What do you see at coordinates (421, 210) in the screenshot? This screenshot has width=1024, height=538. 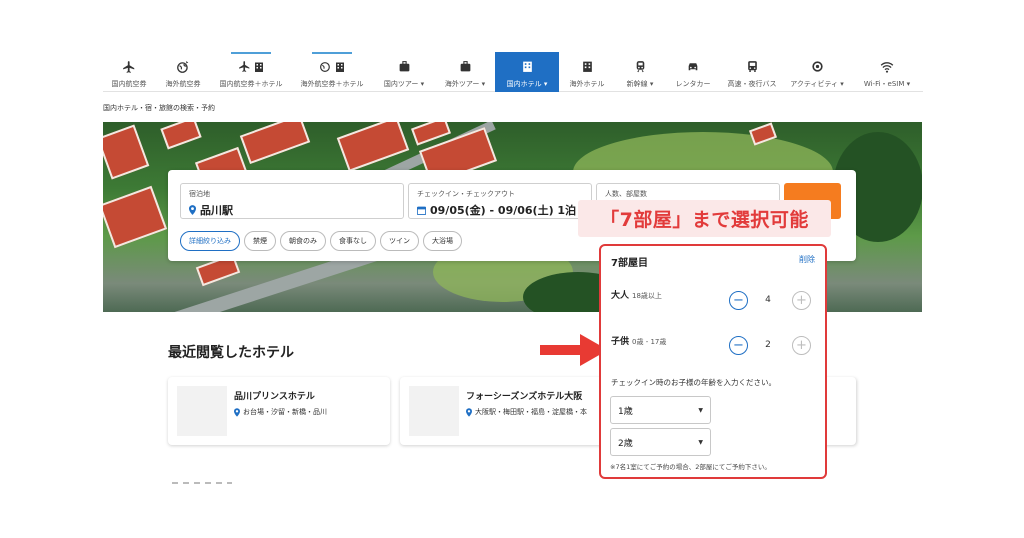 I see `calendar-icon` at bounding box center [421, 210].